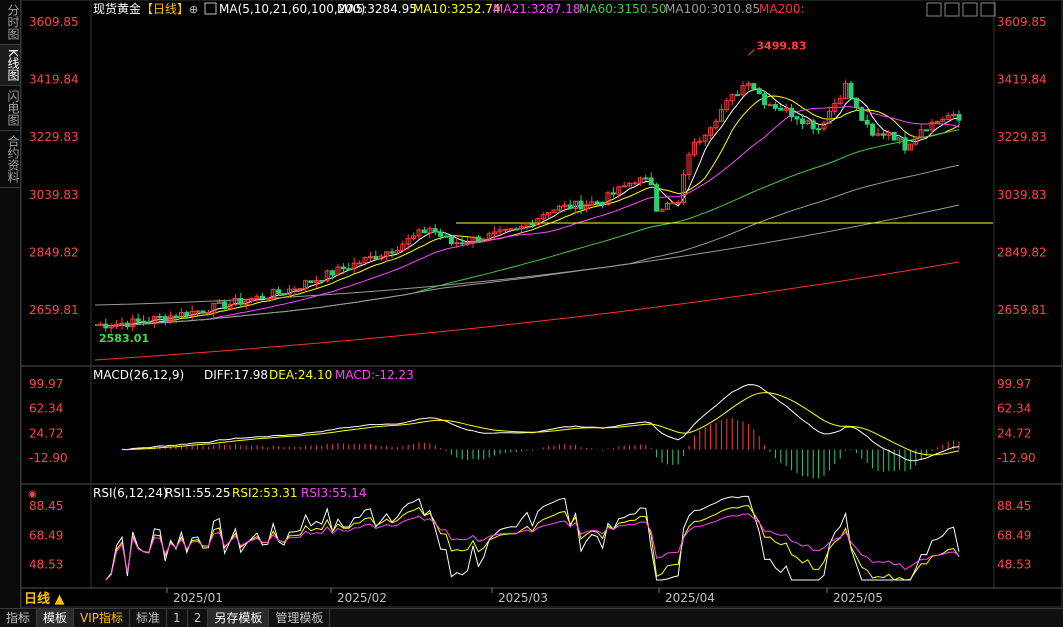 This screenshot has height=627, width=1063. Describe the element at coordinates (32, 494) in the screenshot. I see `rsi-settings-icon: ◉` at that location.